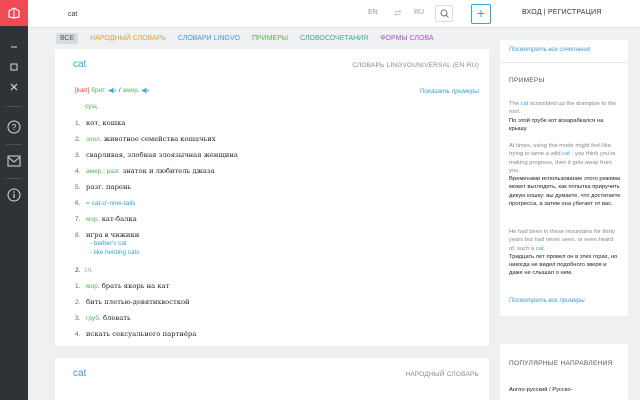  Describe the element at coordinates (334, 38) in the screenshot. I see `tab-phrases: СЛОВОСОЧЕТАНИЯ` at that location.